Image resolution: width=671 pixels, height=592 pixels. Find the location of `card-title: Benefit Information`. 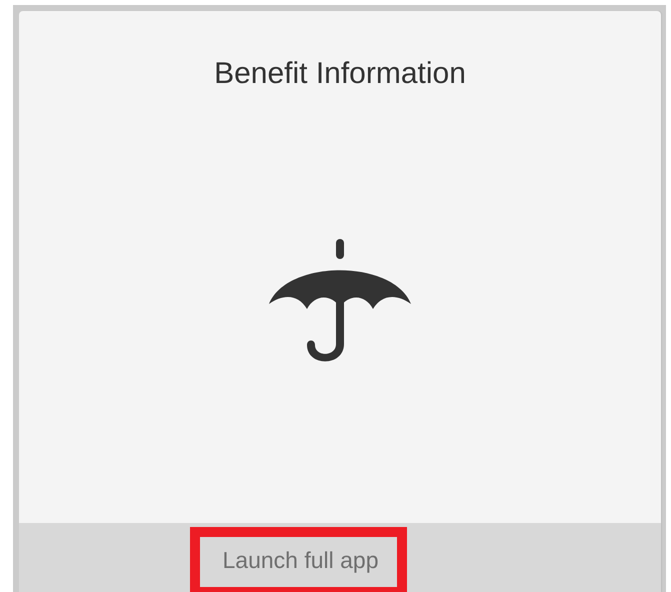

card-title: Benefit Information is located at coordinates (340, 73).